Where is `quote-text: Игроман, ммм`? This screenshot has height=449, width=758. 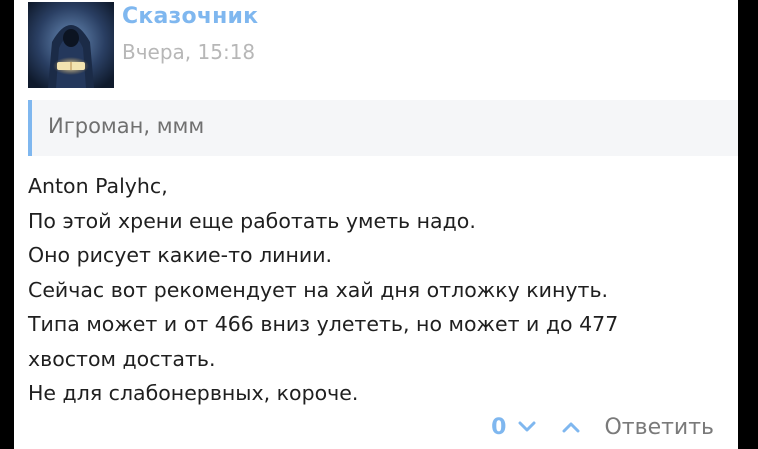 quote-text: Игроман, ммм is located at coordinates (126, 126).